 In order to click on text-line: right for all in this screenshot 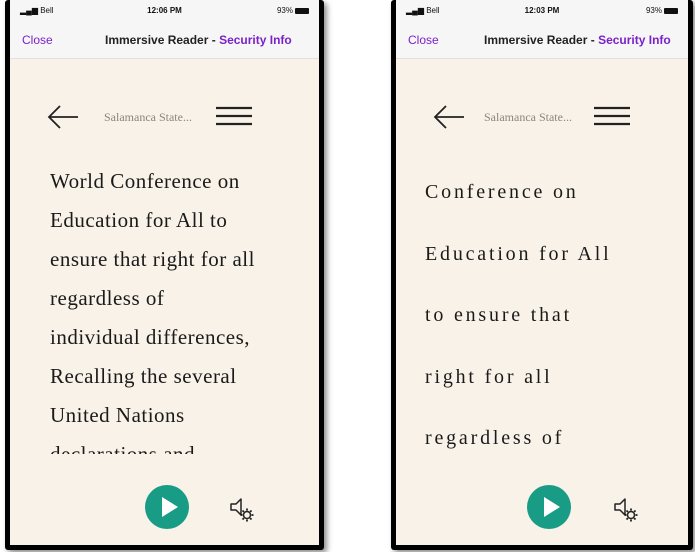, I will do `click(489, 376)`.